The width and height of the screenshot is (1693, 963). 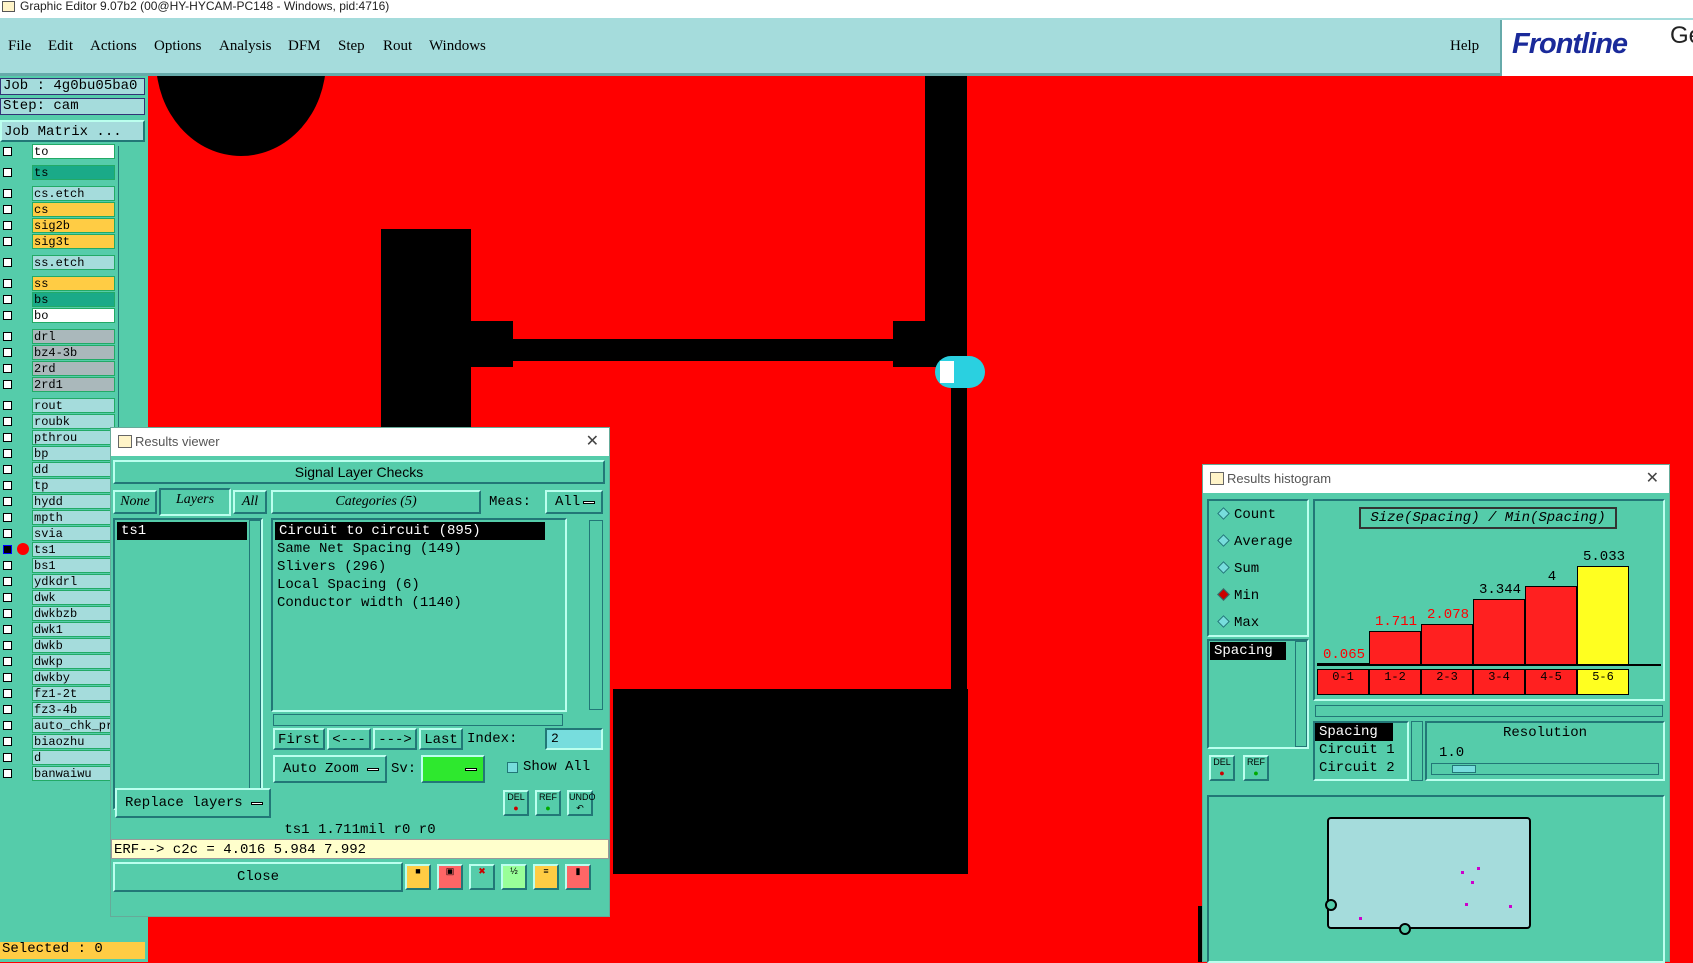 What do you see at coordinates (57, 283) in the screenshot?
I see `layer-row-ss: ss` at bounding box center [57, 283].